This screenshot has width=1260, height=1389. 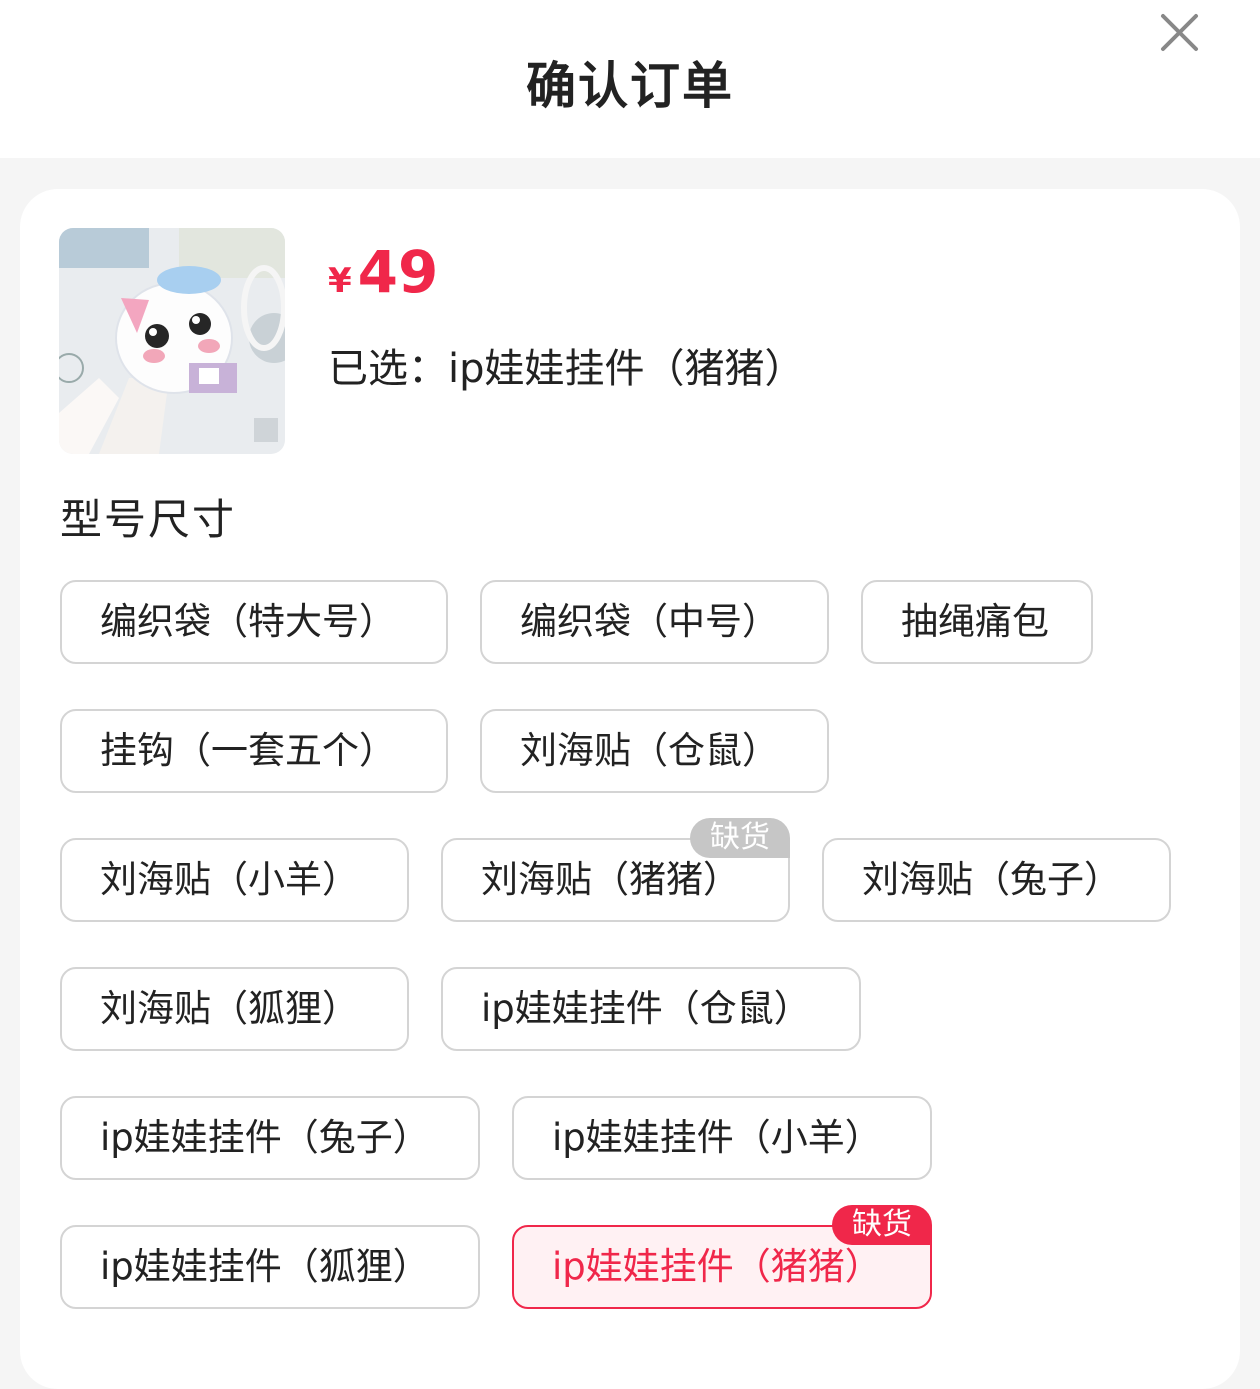 I want to click on option-ip-doll-sheep: ip娃娃挂件（小羊）, so click(x=722, y=1138).